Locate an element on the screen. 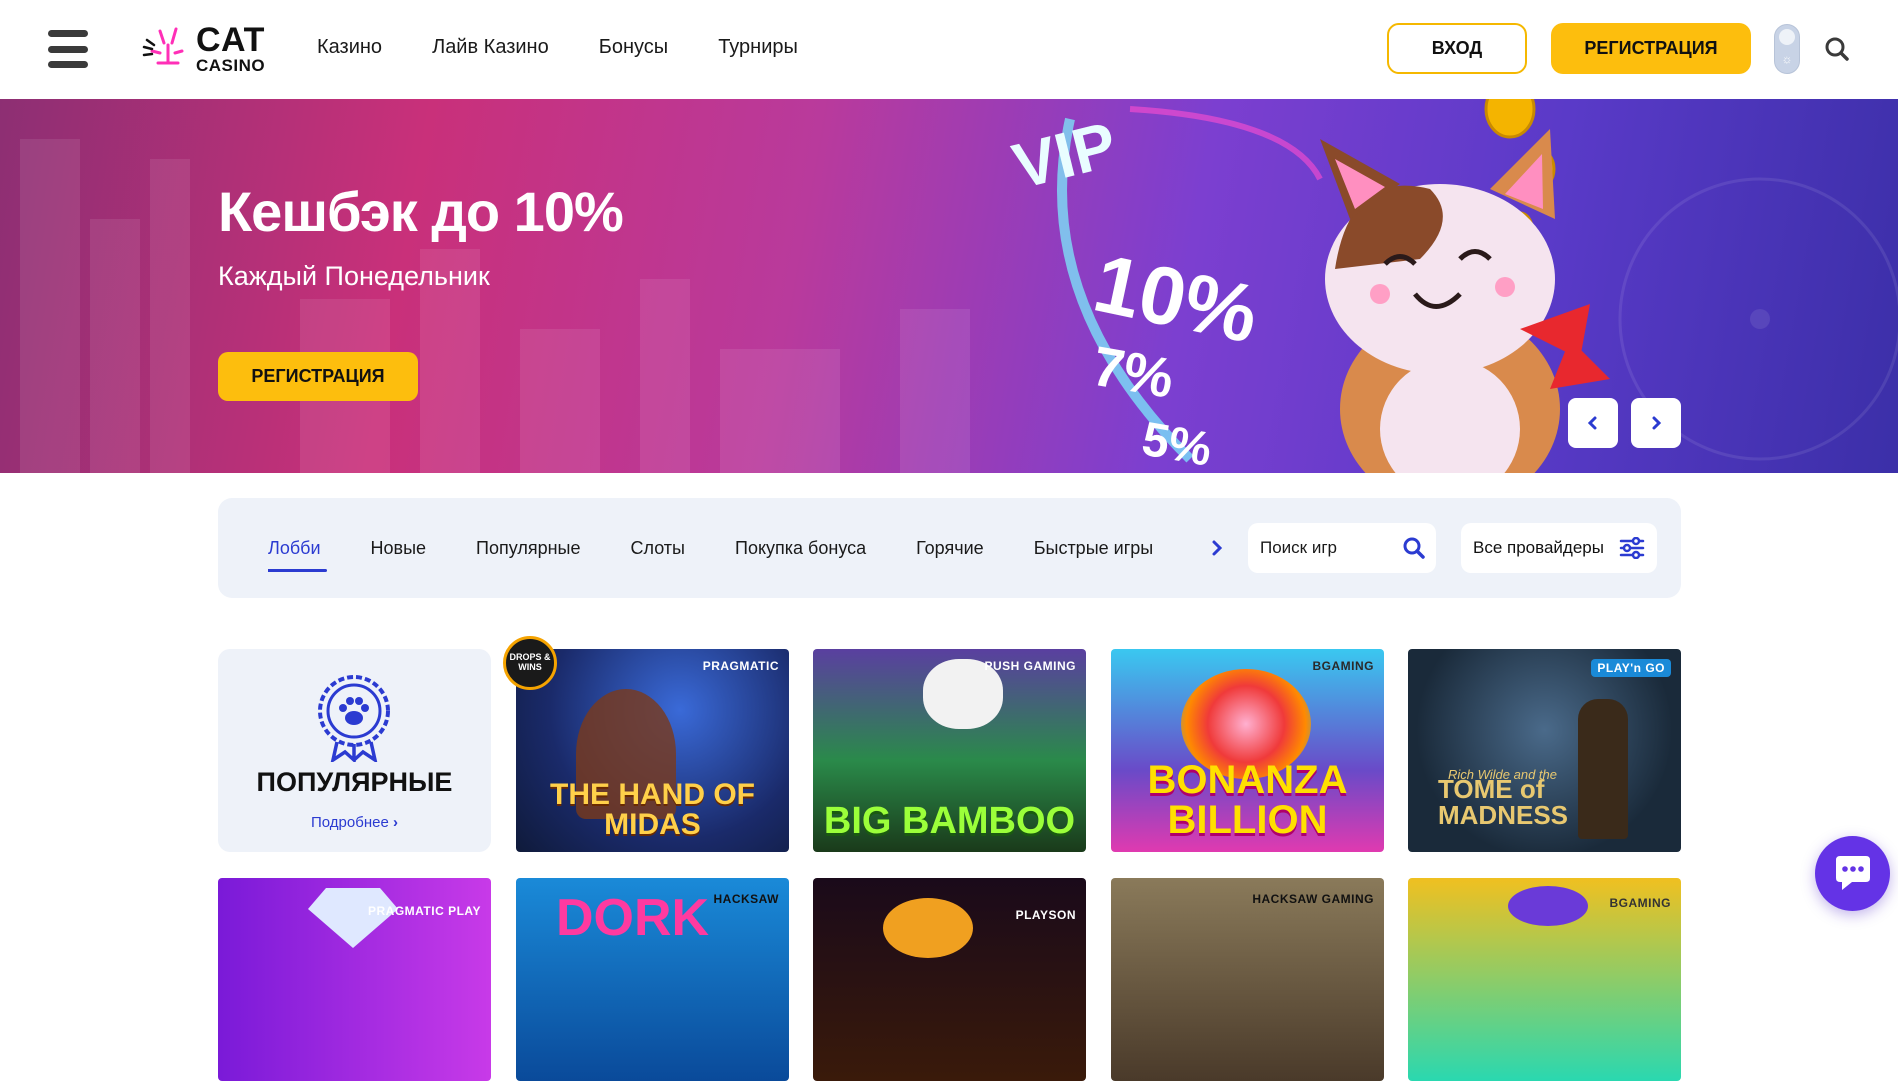 The width and height of the screenshot is (1898, 1081). game-provider: PRAGMATIC is located at coordinates (740, 666).